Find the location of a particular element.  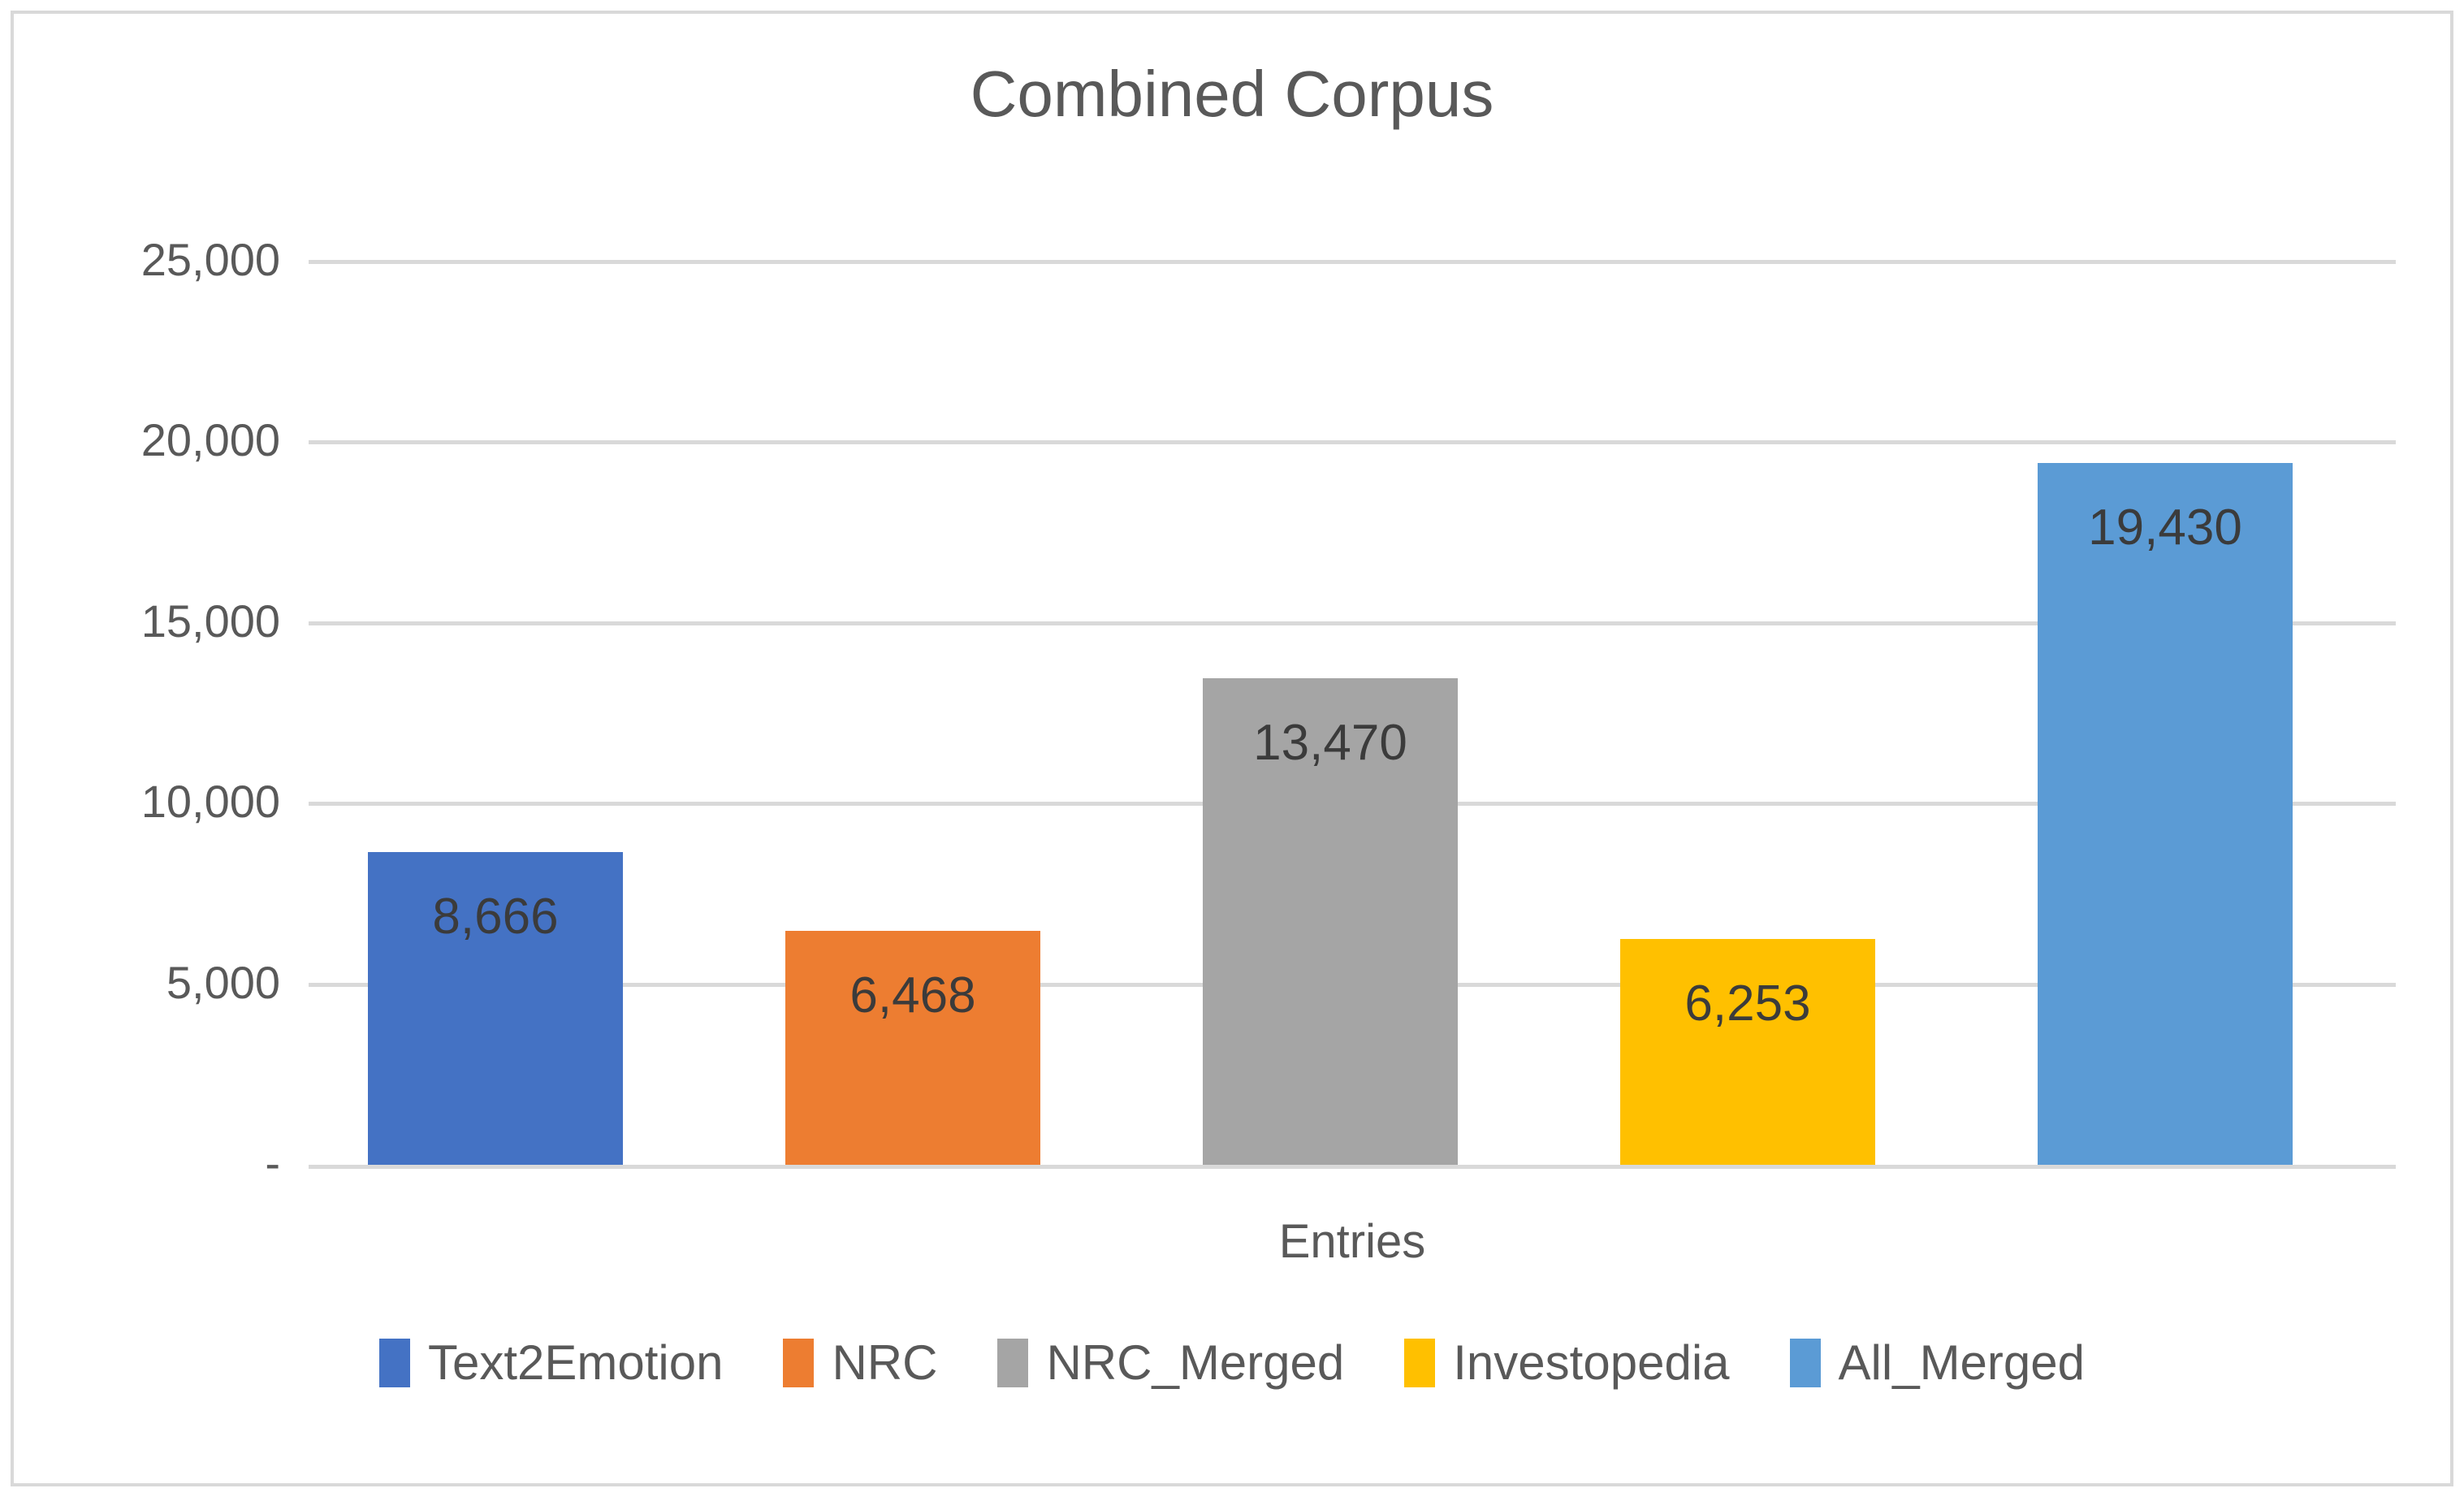

bar-all_merged is located at coordinates (2165, 813).